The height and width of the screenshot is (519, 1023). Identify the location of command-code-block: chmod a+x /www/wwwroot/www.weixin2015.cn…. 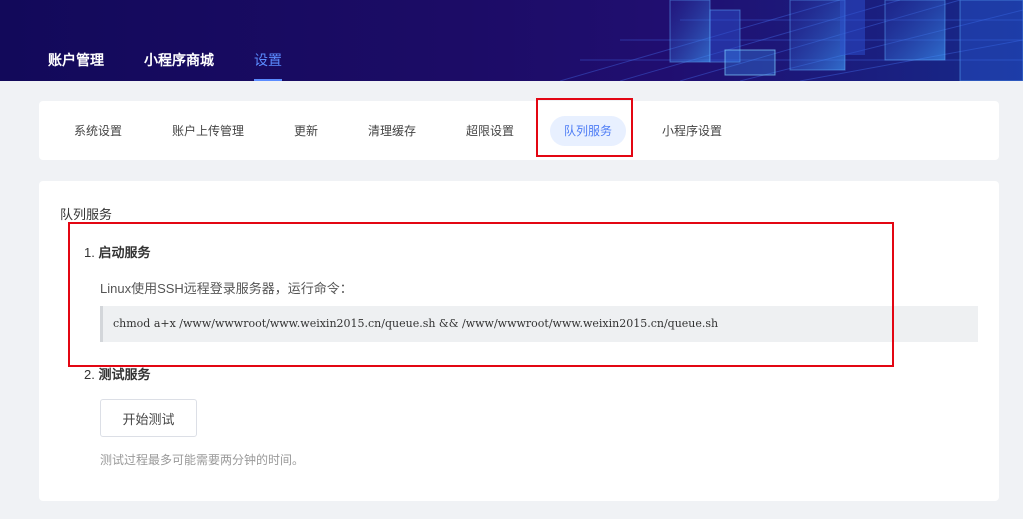
(539, 324).